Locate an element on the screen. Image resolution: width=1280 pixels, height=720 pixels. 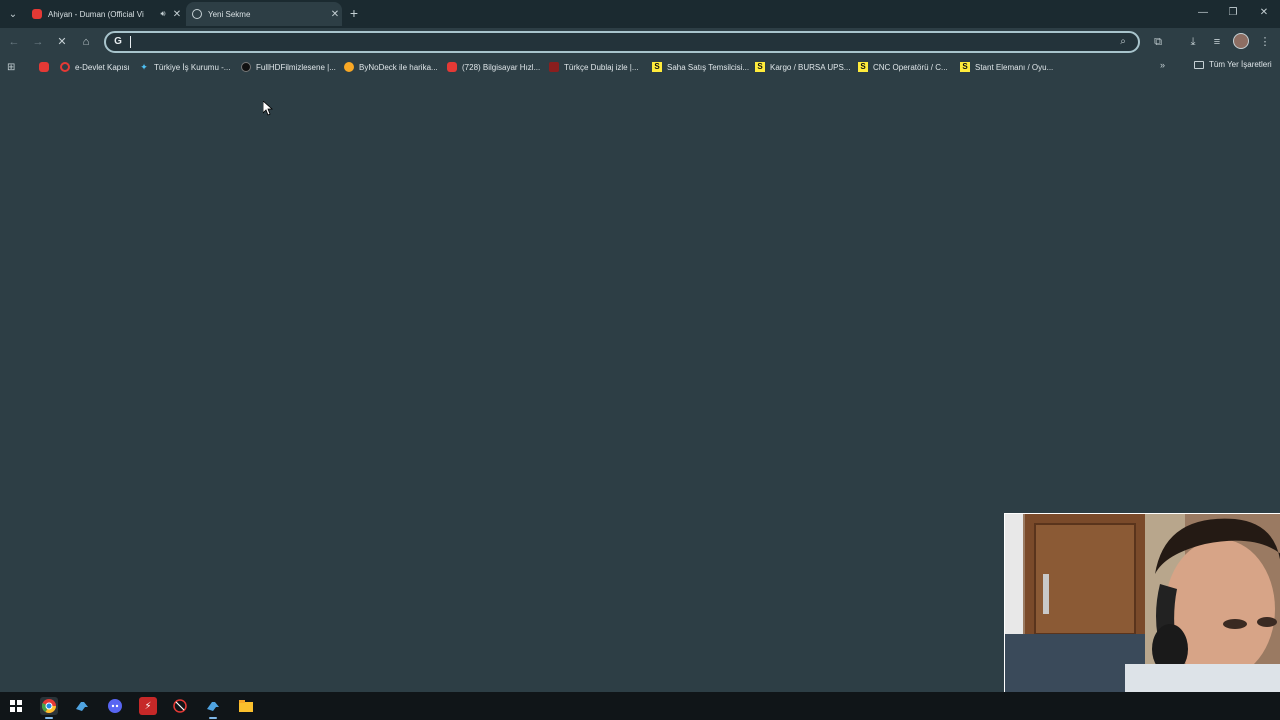
bookmark-youtube is located at coordinates (46, 67).